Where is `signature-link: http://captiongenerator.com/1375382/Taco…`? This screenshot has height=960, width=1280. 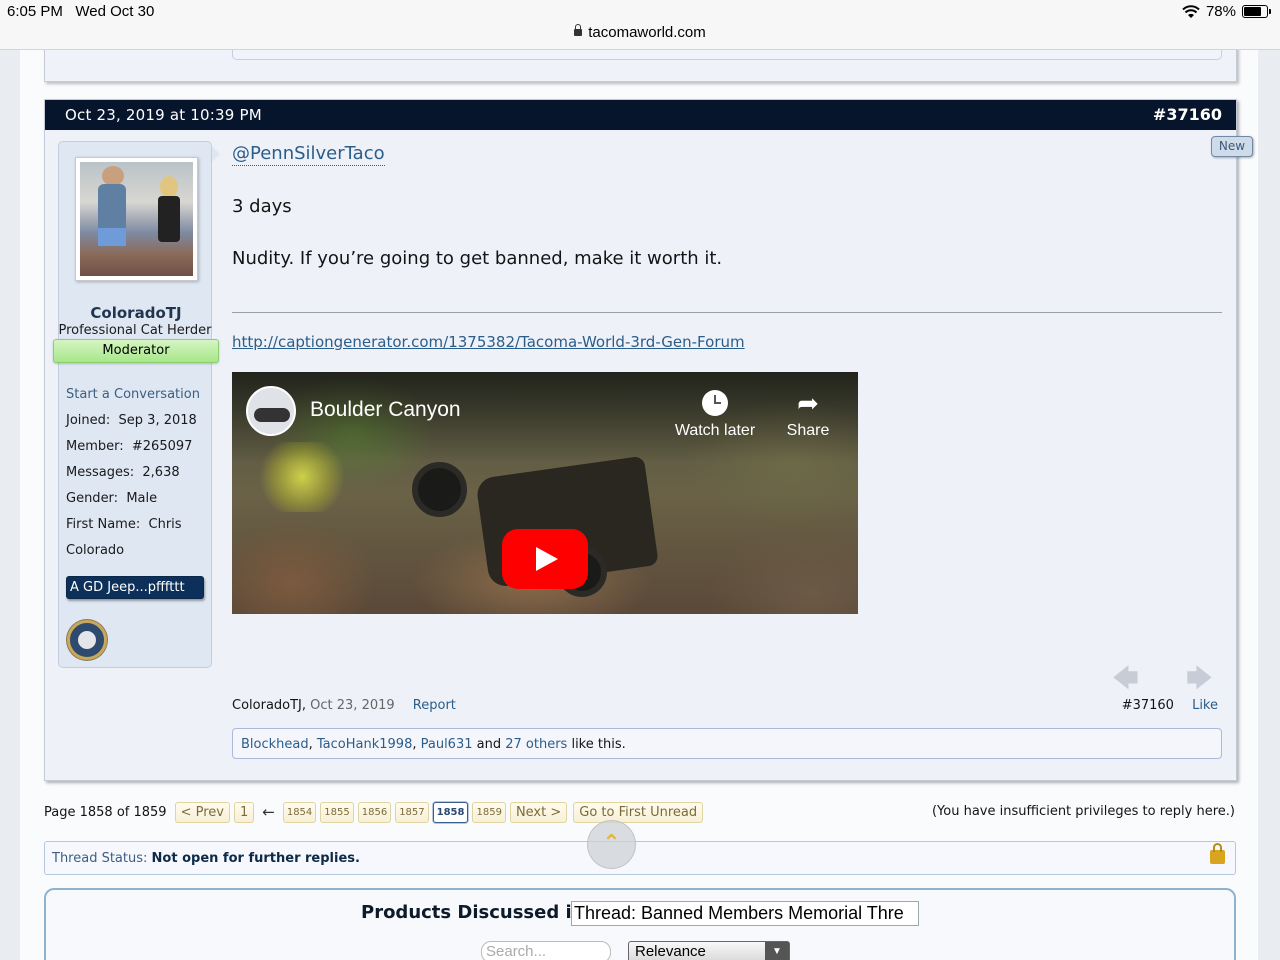
signature-link: http://captiongenerator.com/1375382/Taco… is located at coordinates (488, 342).